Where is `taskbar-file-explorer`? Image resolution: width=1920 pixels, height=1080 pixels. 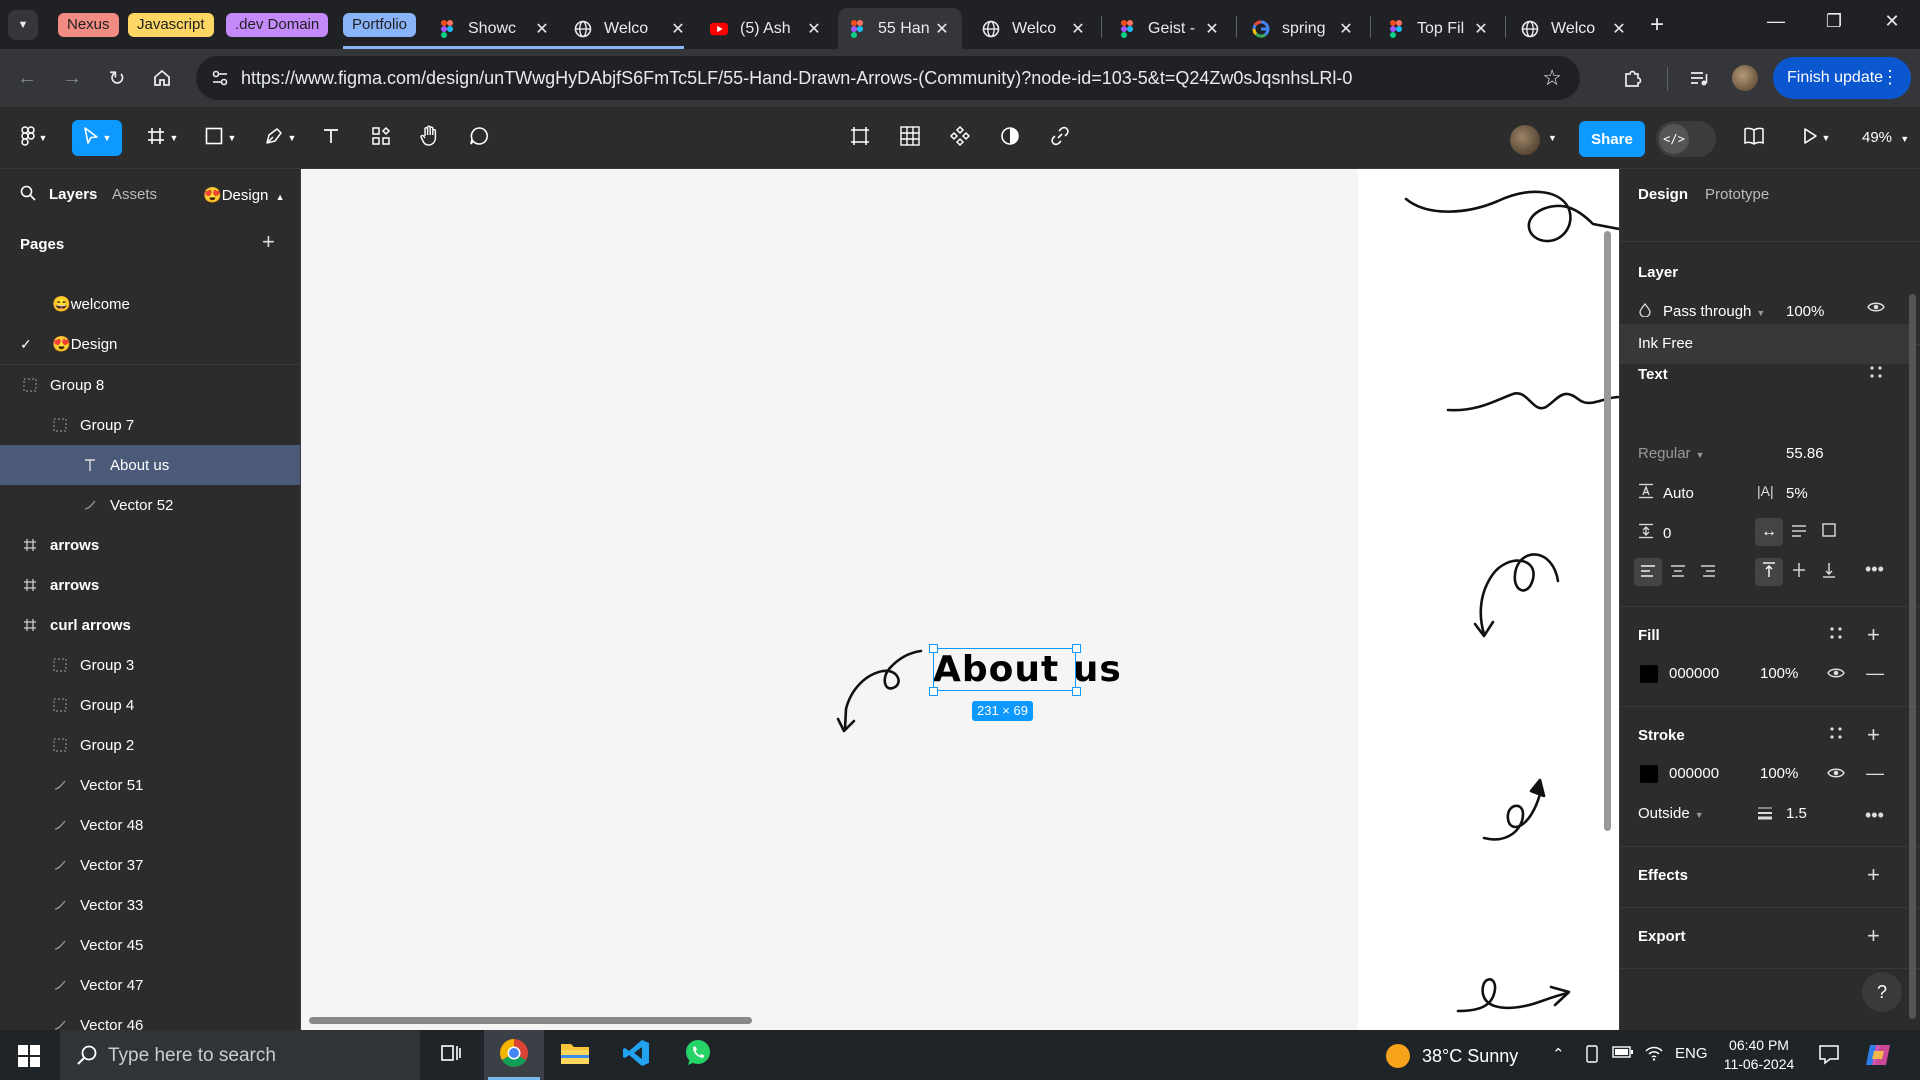
taskbar-file-explorer is located at coordinates (575, 1055).